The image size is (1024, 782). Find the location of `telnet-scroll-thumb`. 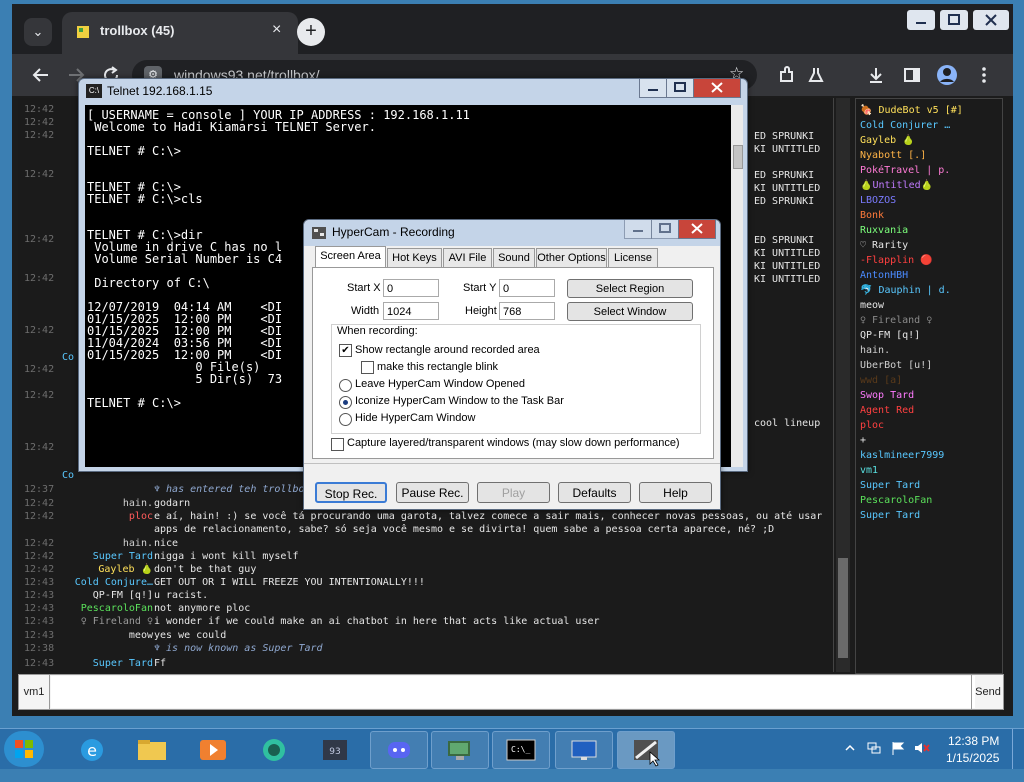

telnet-scroll-thumb is located at coordinates (738, 157).